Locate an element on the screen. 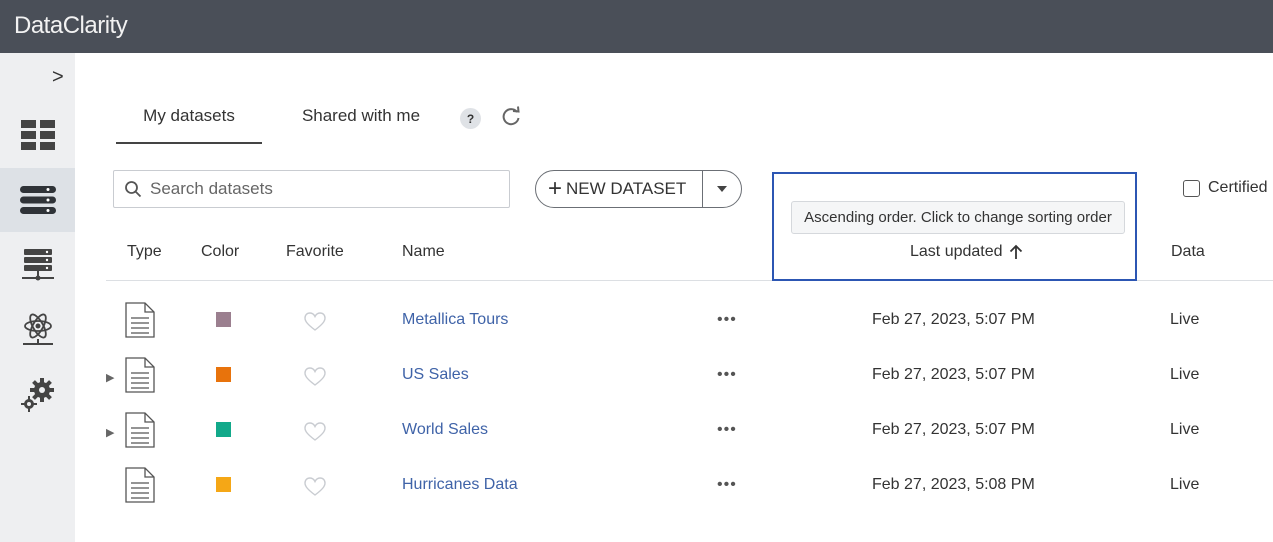 The height and width of the screenshot is (542, 1273). sidebar: > is located at coordinates (37, 297).